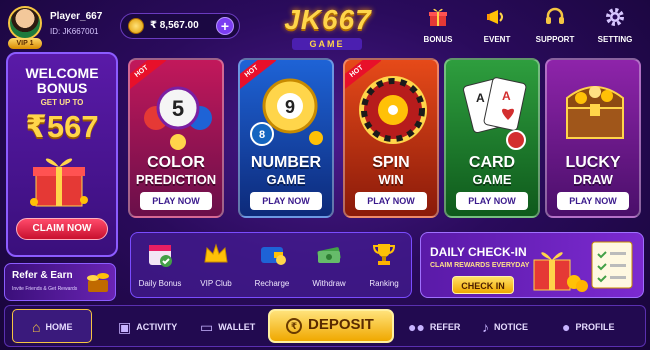  I want to click on feature-label: Recharge, so click(272, 283).